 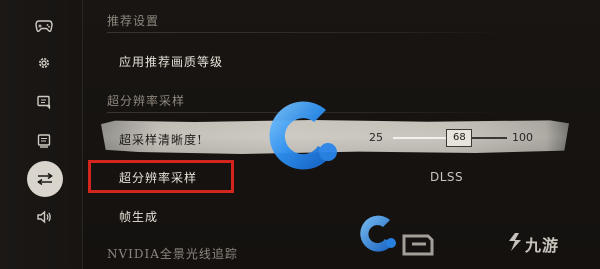 What do you see at coordinates (418, 245) in the screenshot?
I see `watermark-fragment-icon` at bounding box center [418, 245].